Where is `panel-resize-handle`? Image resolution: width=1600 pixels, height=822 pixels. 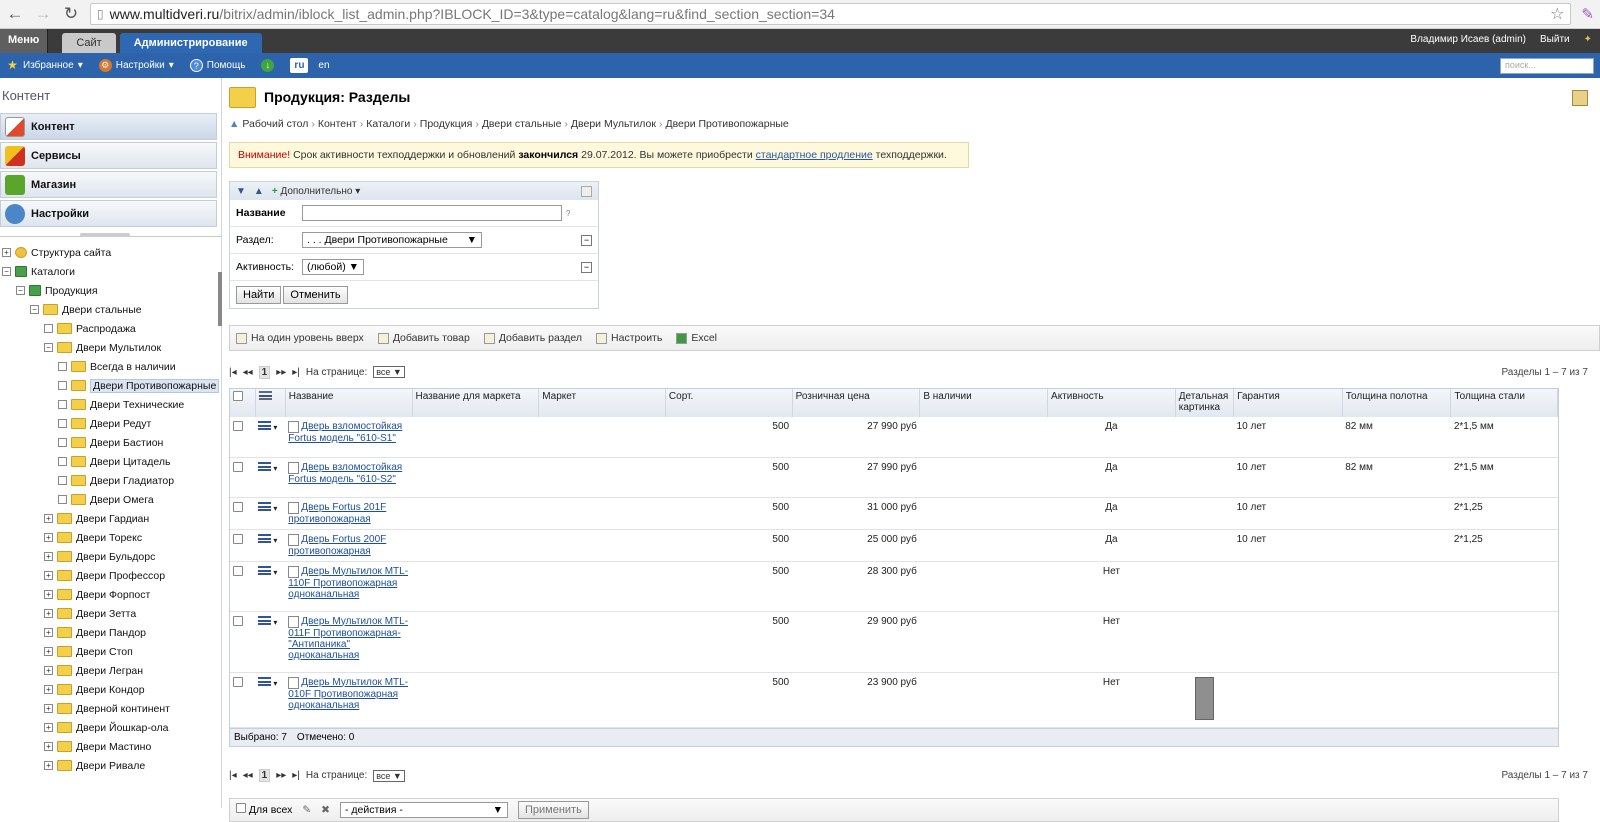
panel-resize-handle is located at coordinates (220, 299).